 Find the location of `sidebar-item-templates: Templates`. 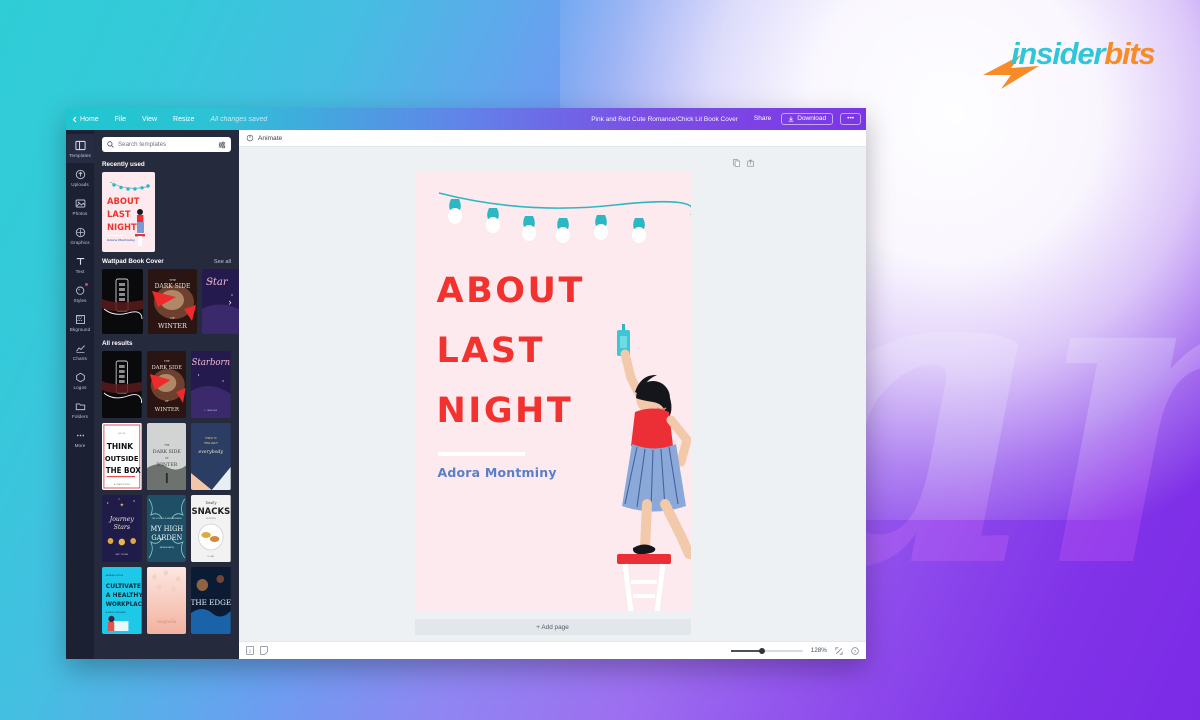

sidebar-item-templates: Templates is located at coordinates (80, 148).